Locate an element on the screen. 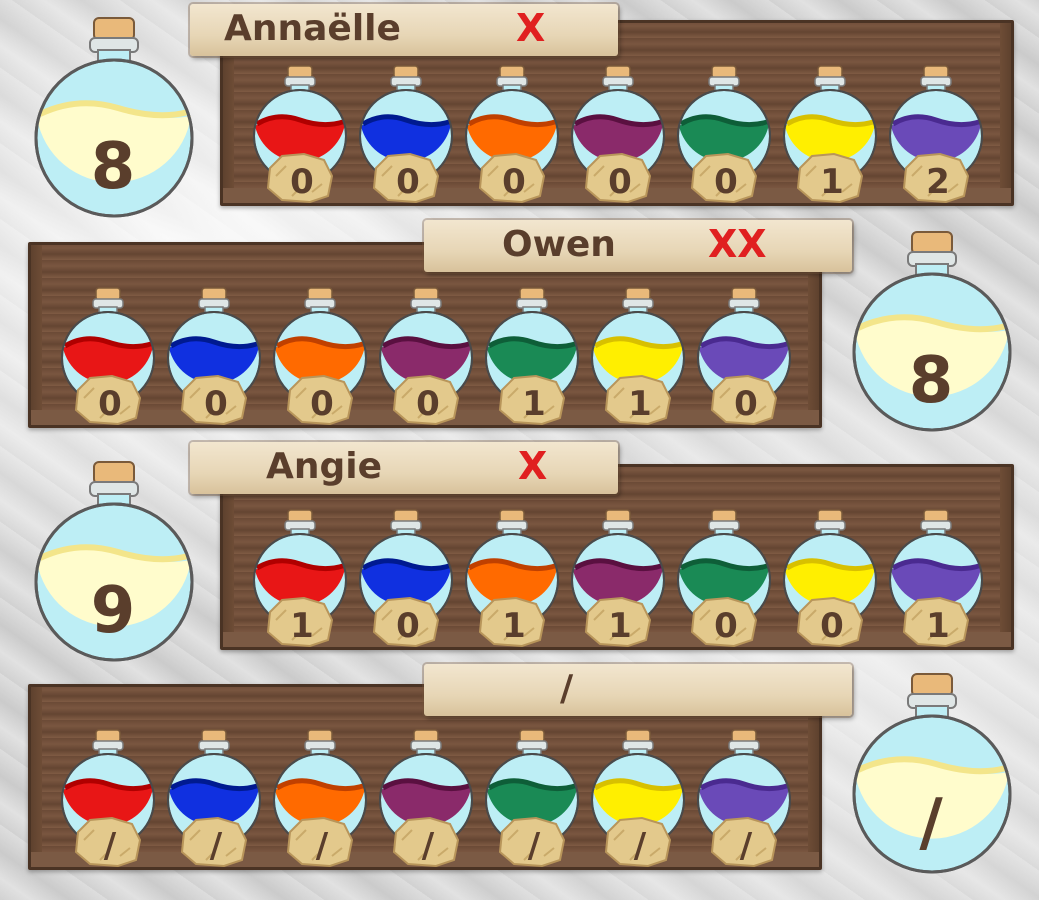 This screenshot has height=900, width=1039. name-plank: / is located at coordinates (638, 690).